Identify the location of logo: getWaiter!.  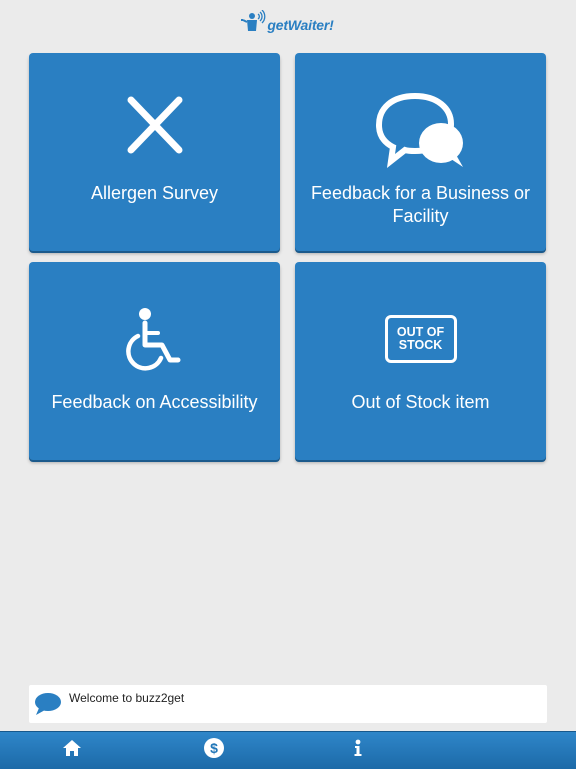
(287, 23).